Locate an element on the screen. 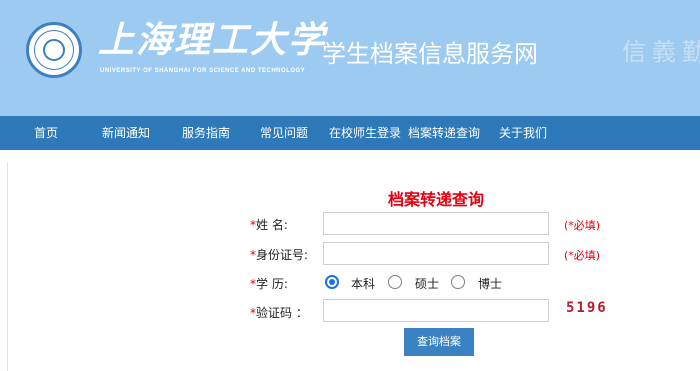  name-label: *姓 名: is located at coordinates (269, 225).